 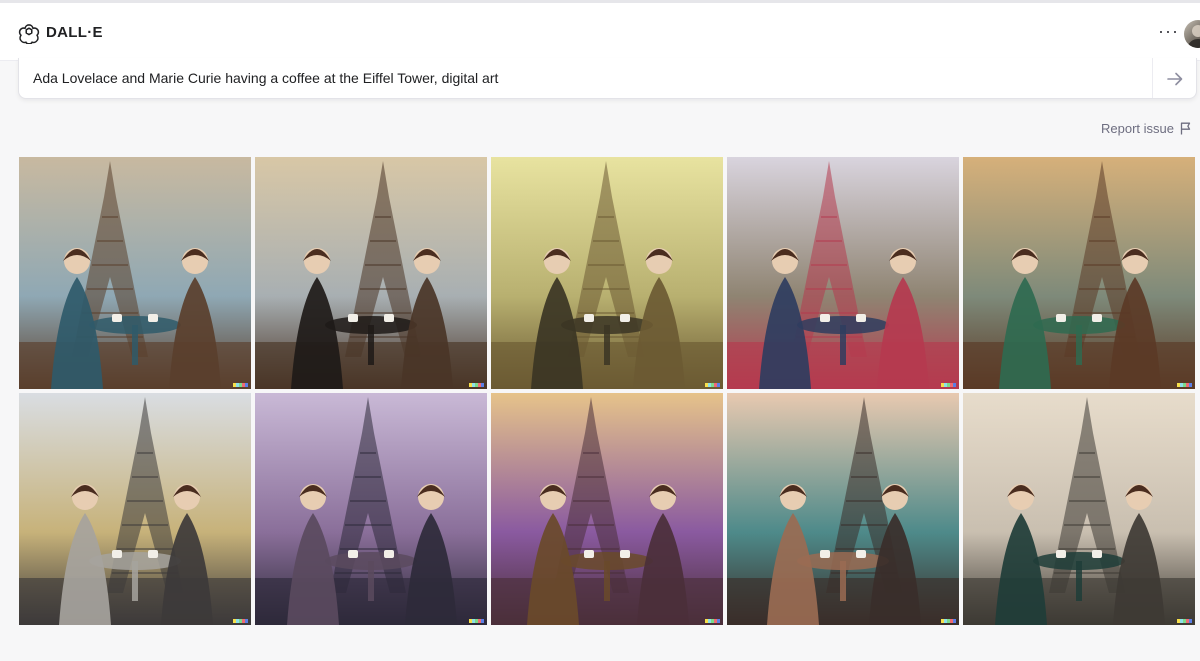 What do you see at coordinates (1152, 78) in the screenshot?
I see `prompt-divider` at bounding box center [1152, 78].